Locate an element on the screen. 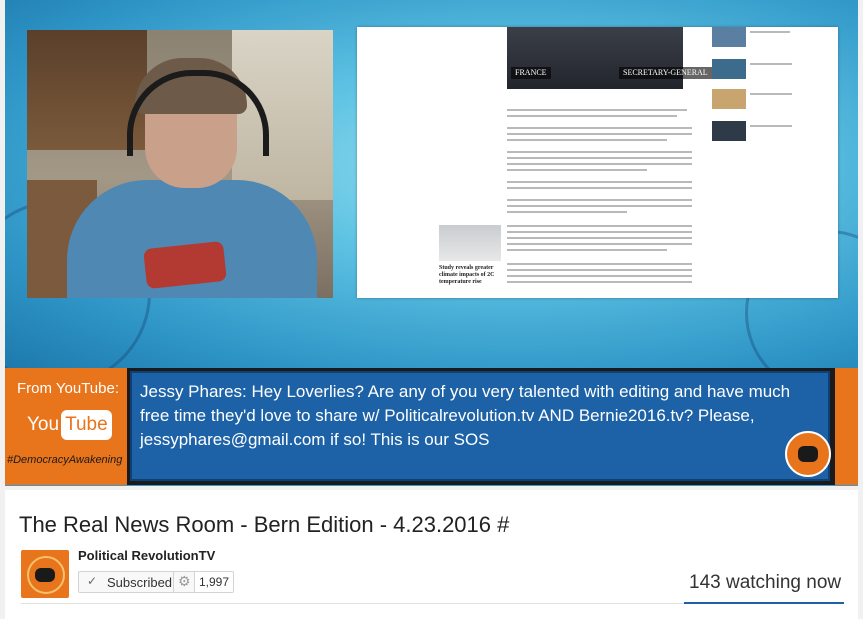  from-youtube-label: From YouTube: is located at coordinates (68, 388).